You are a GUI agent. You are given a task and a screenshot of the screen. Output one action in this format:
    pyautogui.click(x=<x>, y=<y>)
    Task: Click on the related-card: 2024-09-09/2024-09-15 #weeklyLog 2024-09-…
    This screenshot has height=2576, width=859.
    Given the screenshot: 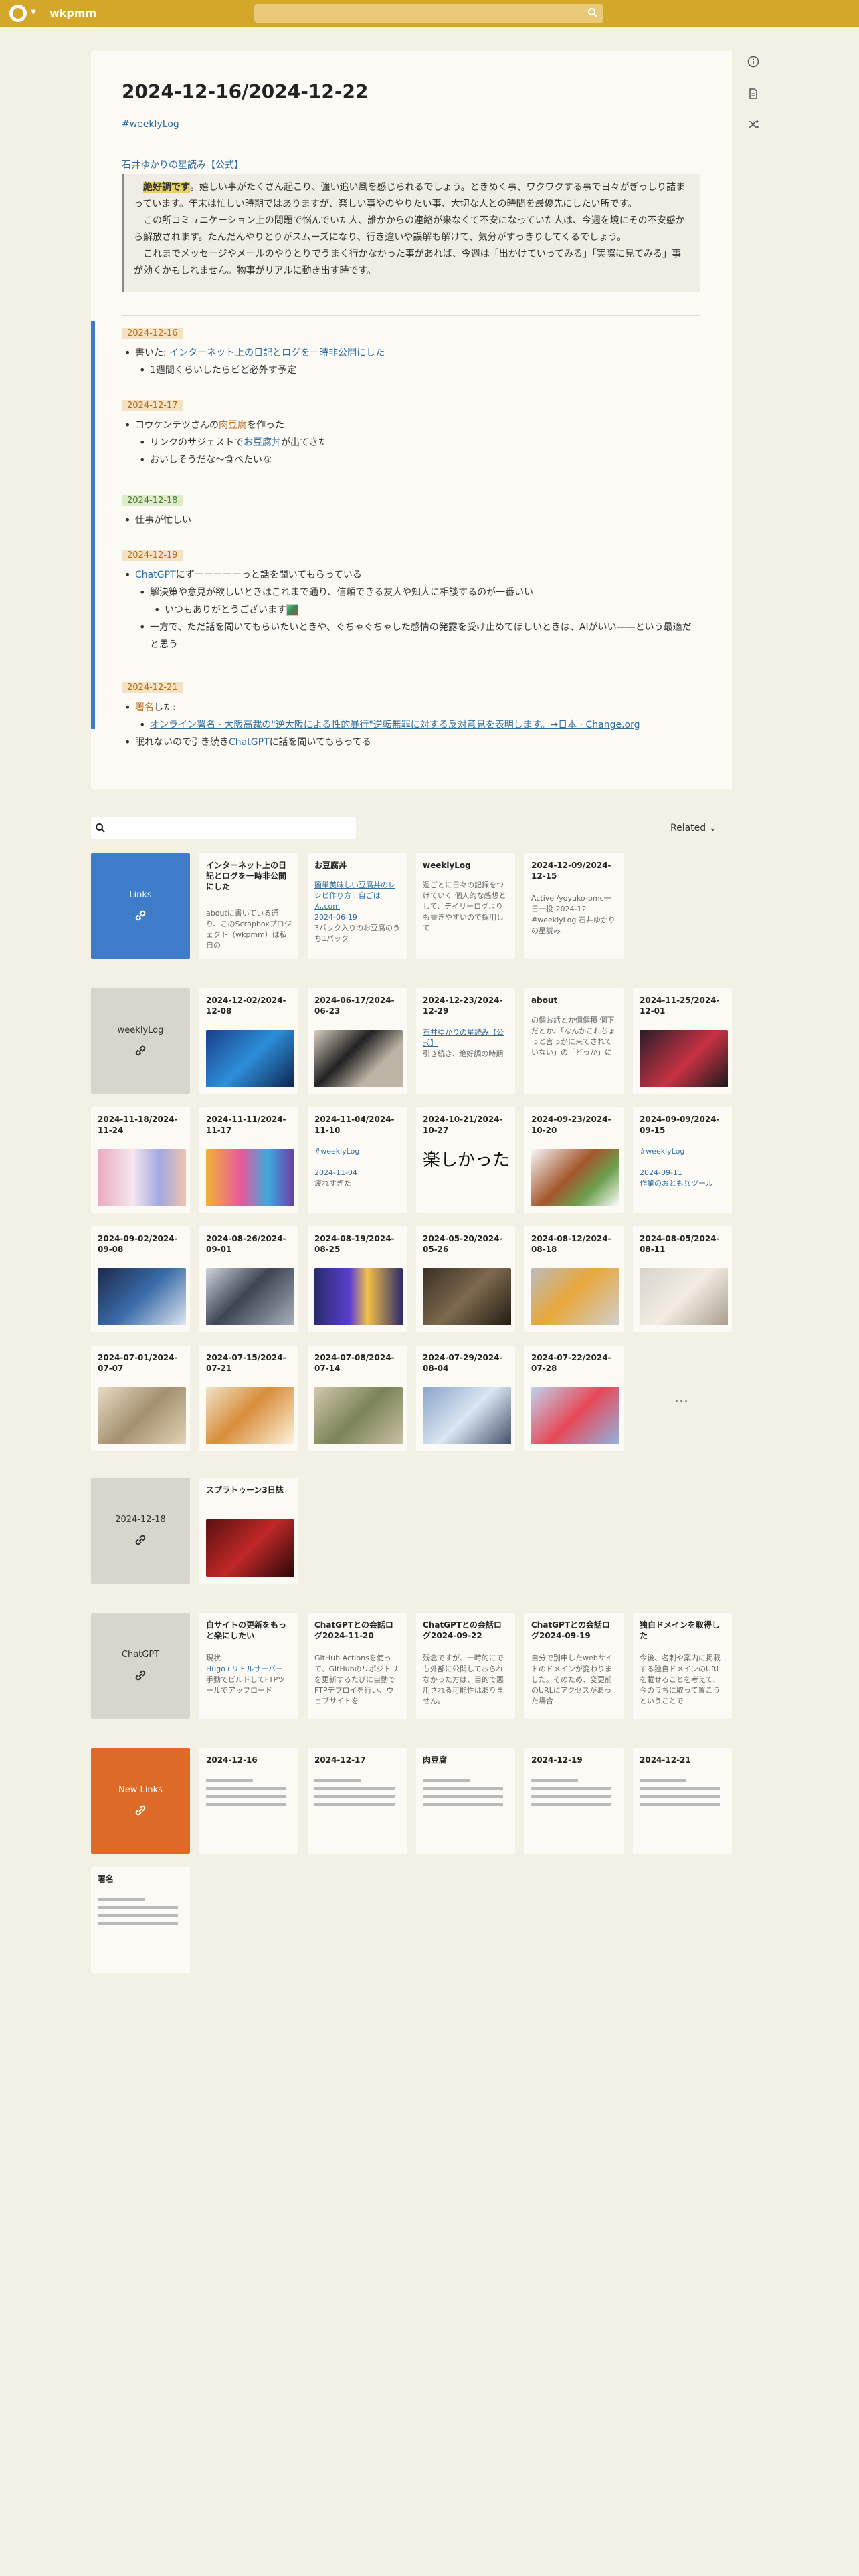 What is the action you would take?
    pyautogui.click(x=682, y=1160)
    